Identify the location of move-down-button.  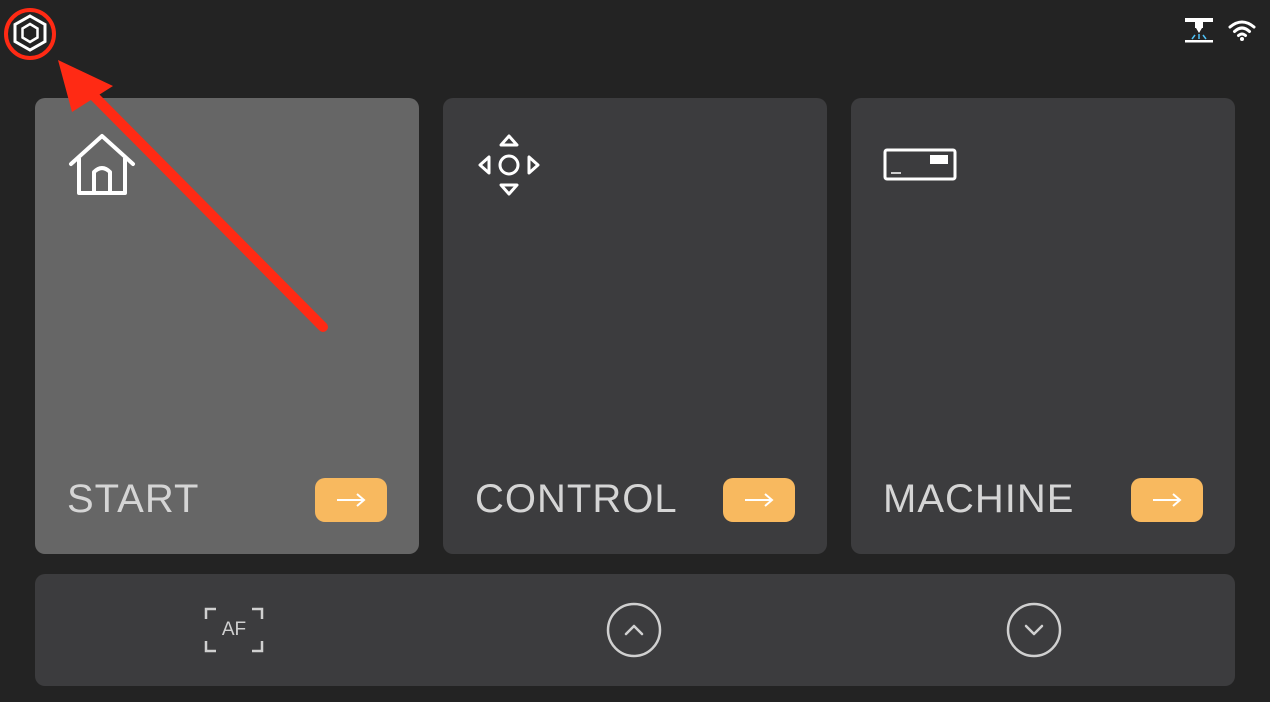
(1034, 630).